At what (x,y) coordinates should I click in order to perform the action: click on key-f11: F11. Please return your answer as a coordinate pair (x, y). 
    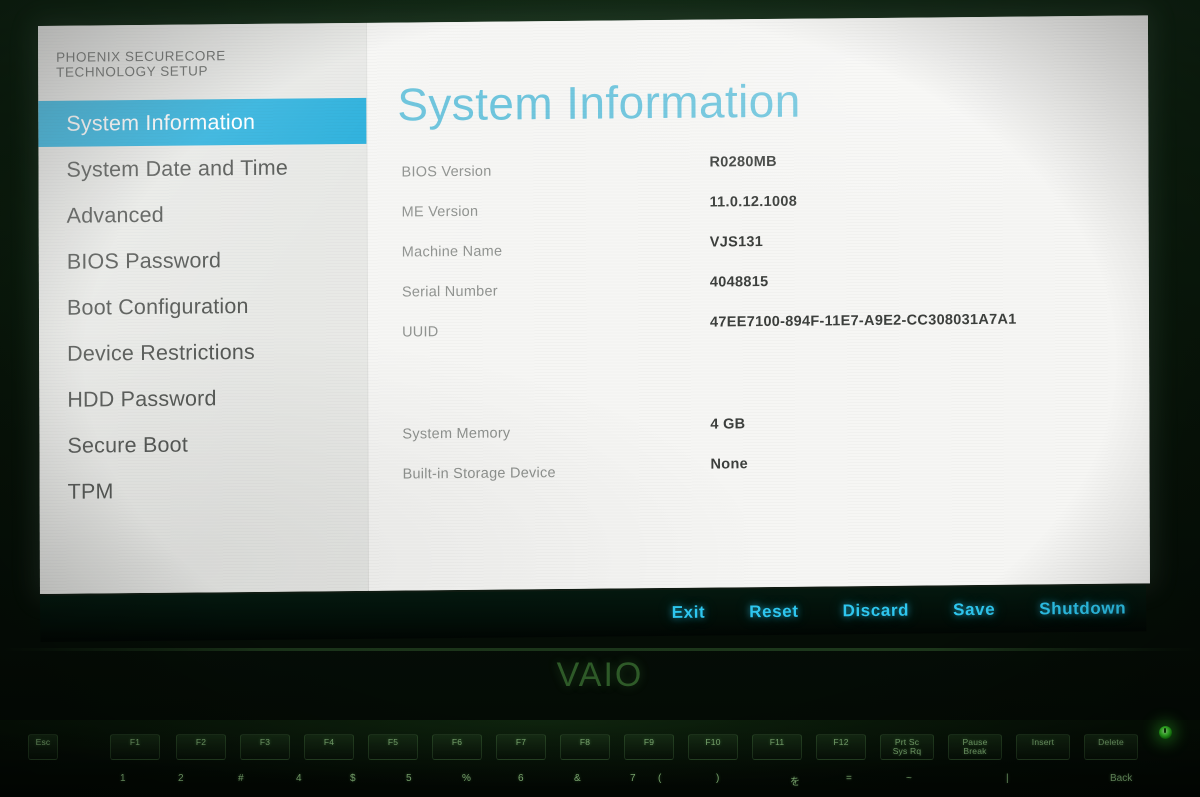
    Looking at the image, I should click on (777, 747).